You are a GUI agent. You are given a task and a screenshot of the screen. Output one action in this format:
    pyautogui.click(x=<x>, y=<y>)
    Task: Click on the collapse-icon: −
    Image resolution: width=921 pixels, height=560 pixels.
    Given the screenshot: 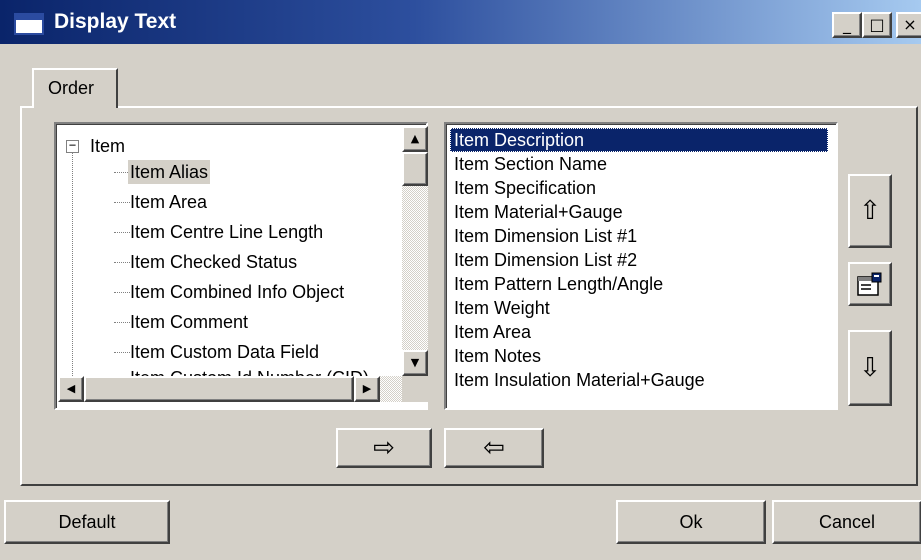 What is the action you would take?
    pyautogui.click(x=72, y=146)
    